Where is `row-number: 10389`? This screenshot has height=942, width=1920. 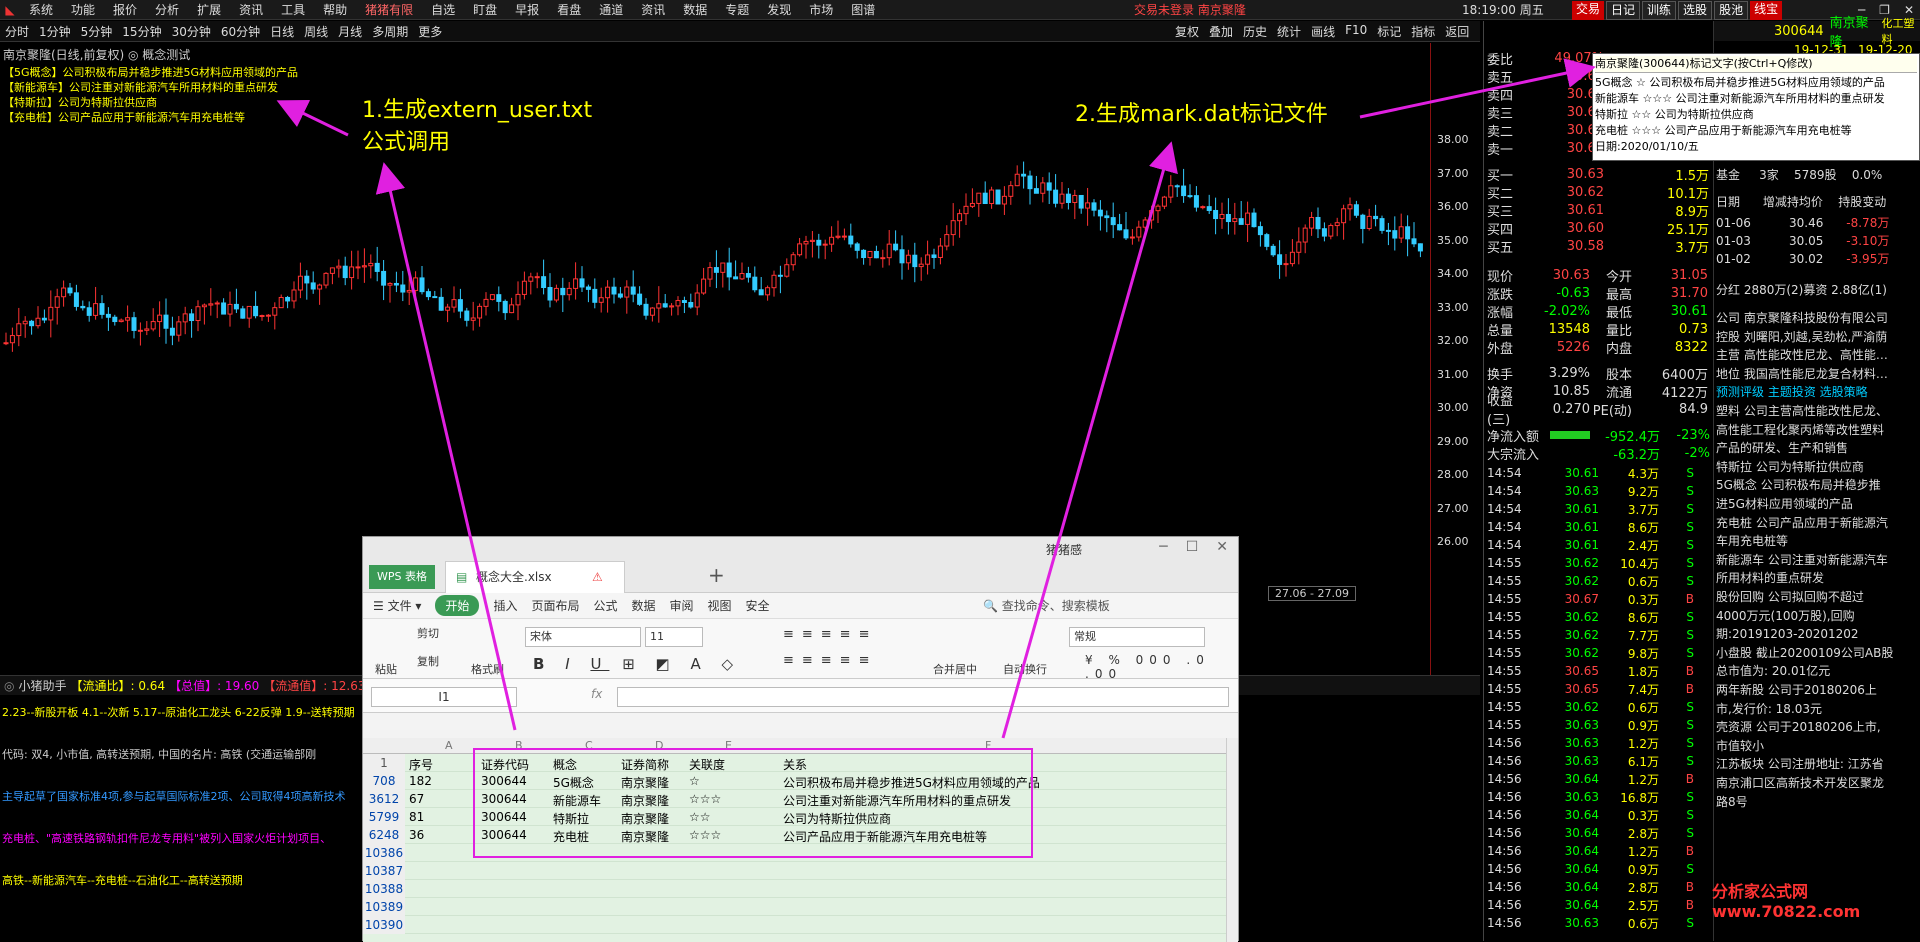 row-number: 10389 is located at coordinates (384, 907).